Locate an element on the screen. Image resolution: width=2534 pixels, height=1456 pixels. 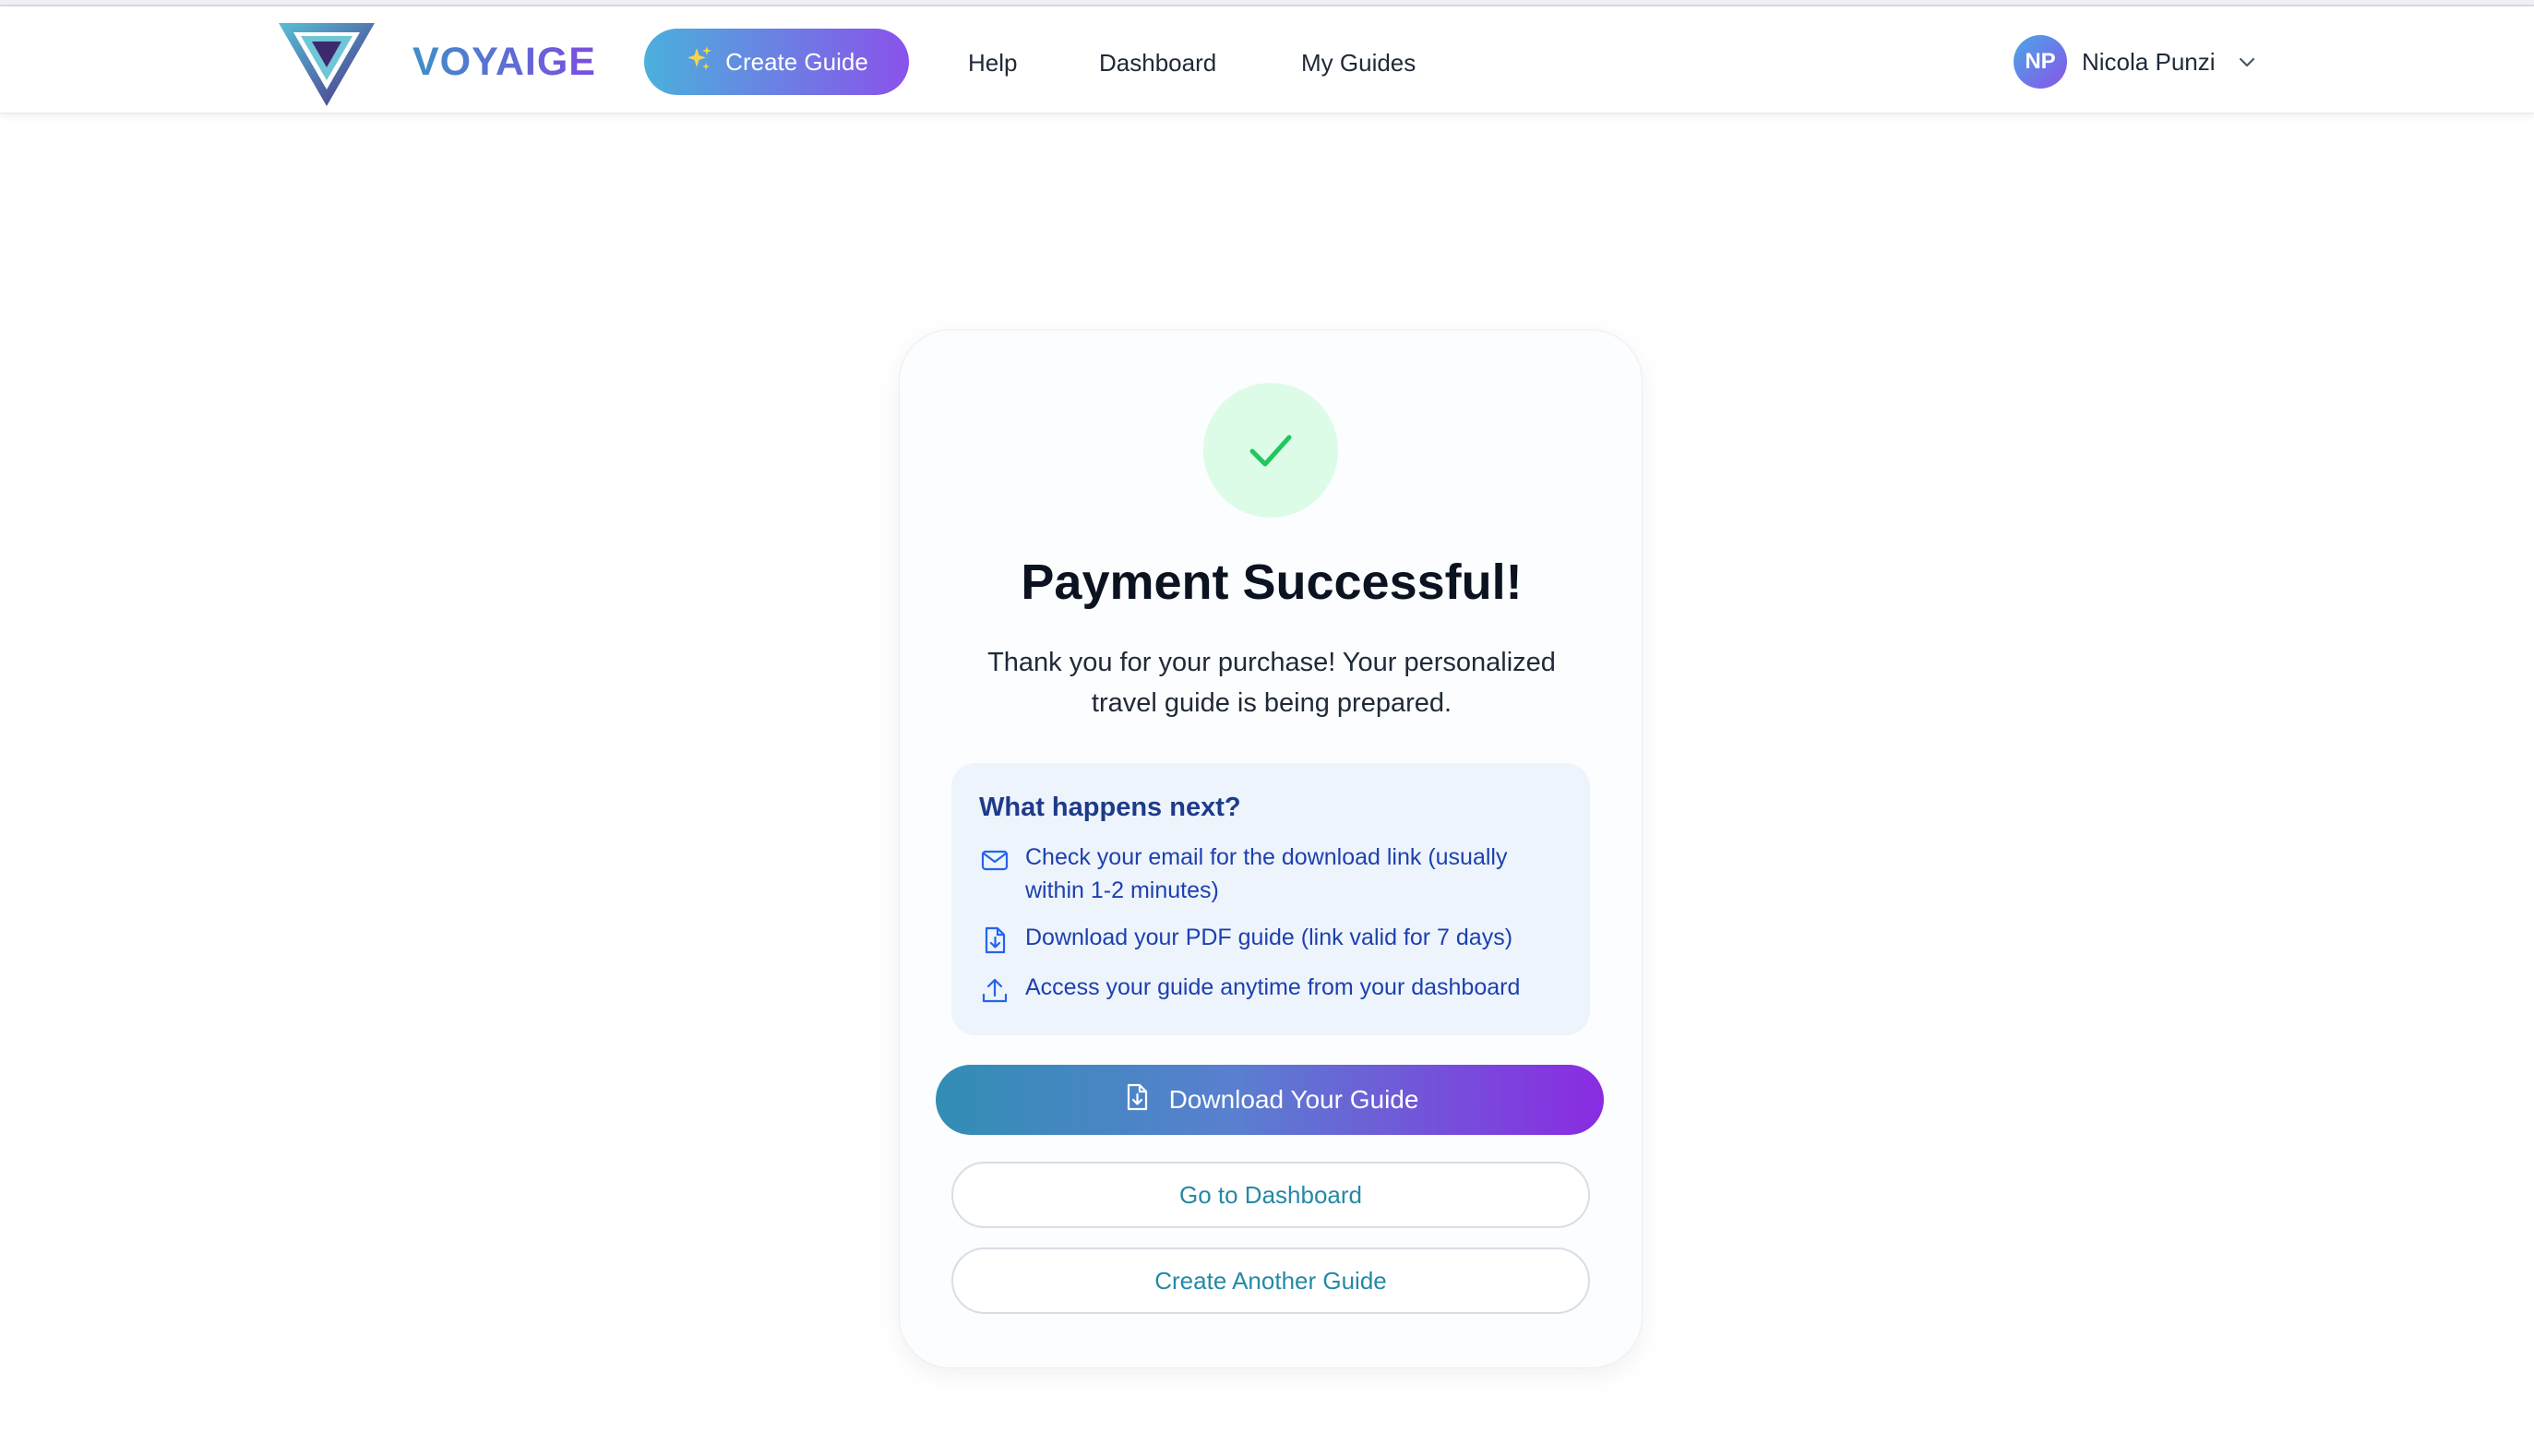
create-another-guide-button: Create Another Guide is located at coordinates (1270, 1280).